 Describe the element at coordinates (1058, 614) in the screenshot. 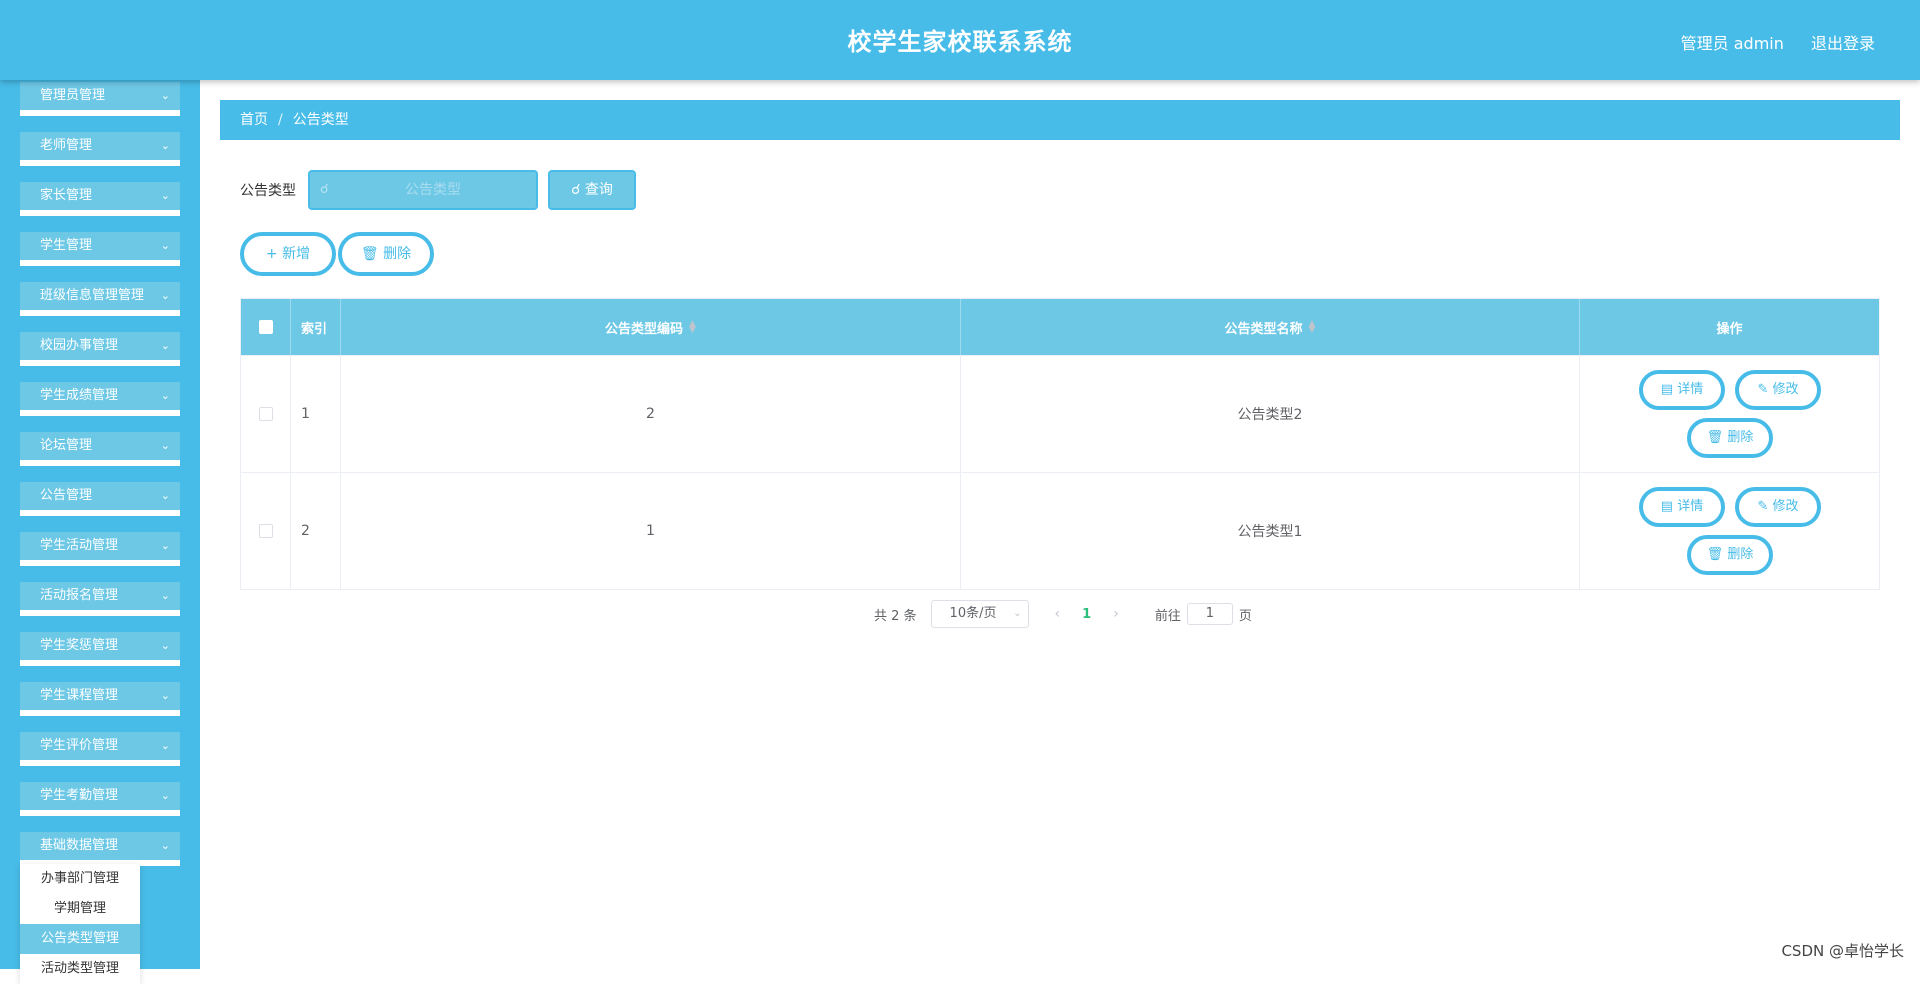

I see `prev-page-icon: ‹` at that location.